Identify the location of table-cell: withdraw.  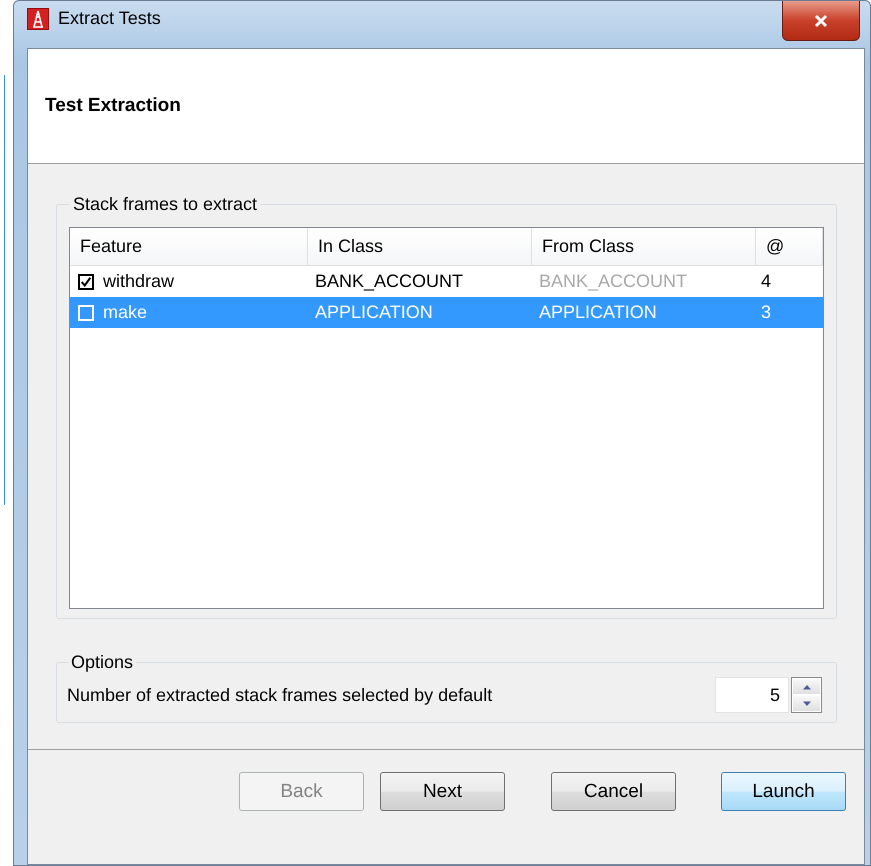
(138, 281).